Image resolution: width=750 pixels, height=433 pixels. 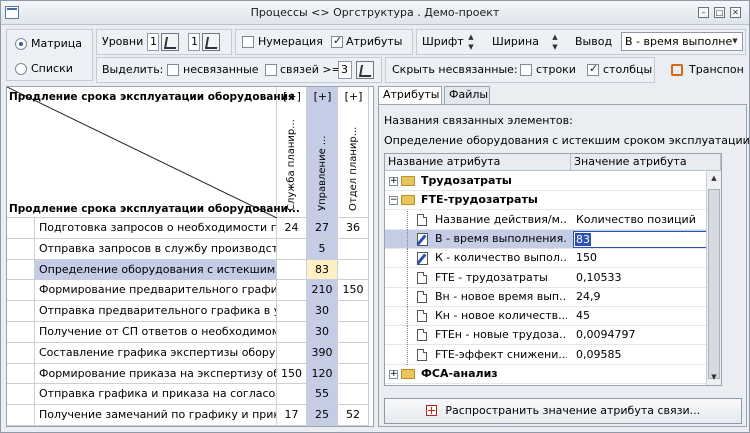 What do you see at coordinates (682, 41) in the screenshot?
I see `output-select: В - время выполне ▼` at bounding box center [682, 41].